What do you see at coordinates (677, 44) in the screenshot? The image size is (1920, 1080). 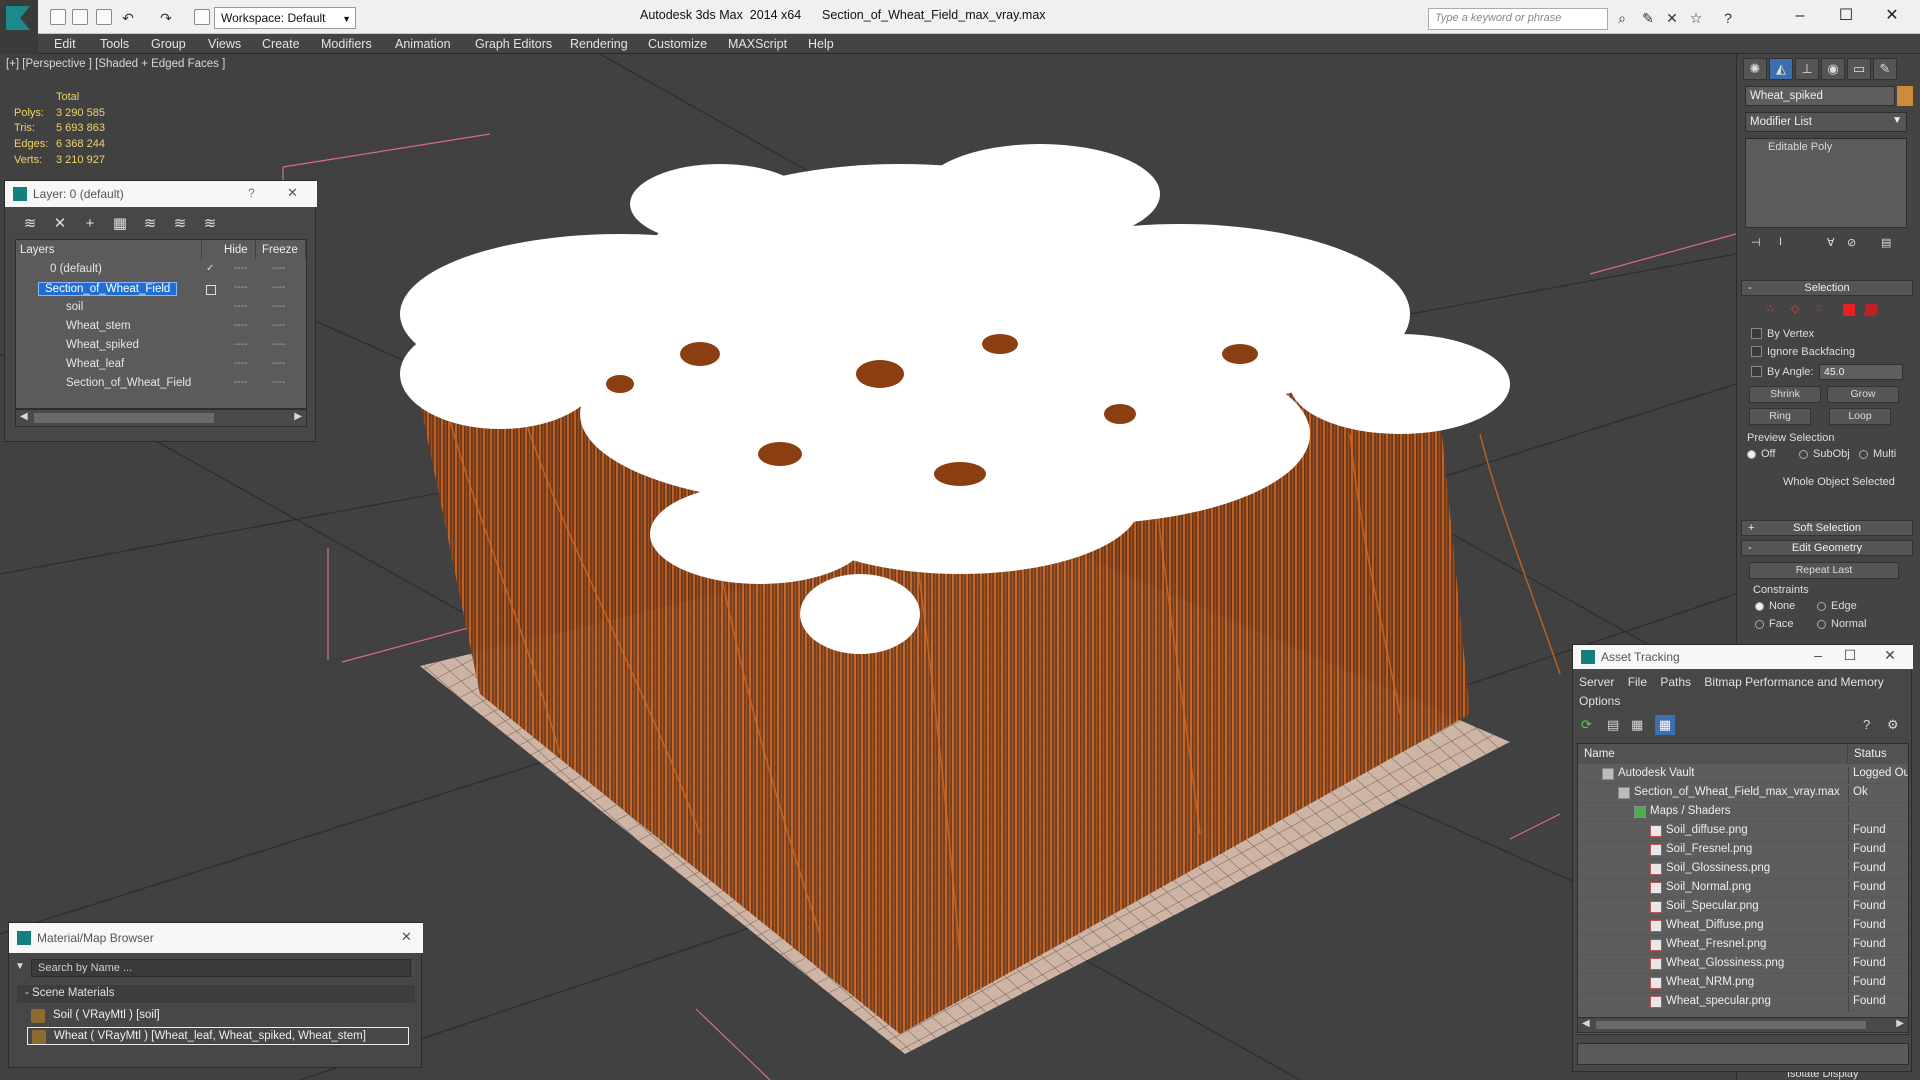 I see `menu-customize: Customize` at bounding box center [677, 44].